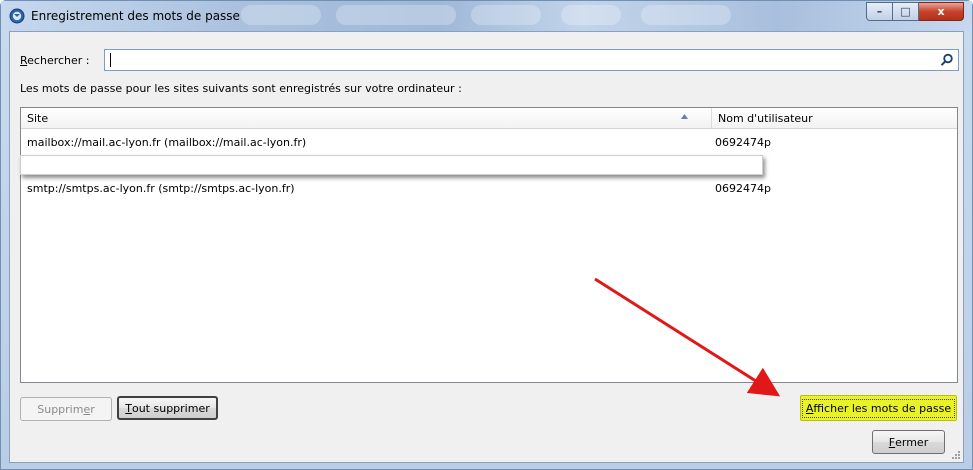 This screenshot has height=470, width=973. What do you see at coordinates (391, 165) in the screenshot?
I see `redaction-box` at bounding box center [391, 165].